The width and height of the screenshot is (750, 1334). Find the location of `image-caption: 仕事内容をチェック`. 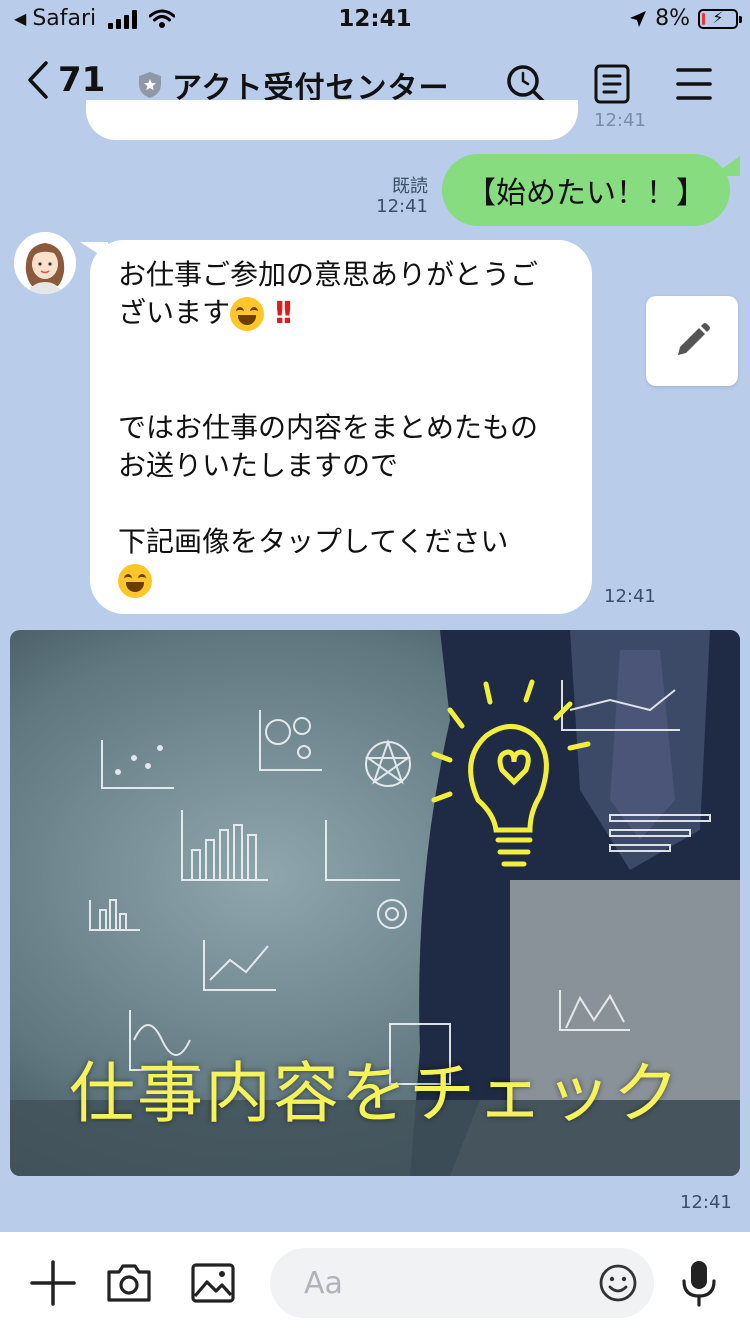

image-caption: 仕事内容をチェック is located at coordinates (375, 1093).